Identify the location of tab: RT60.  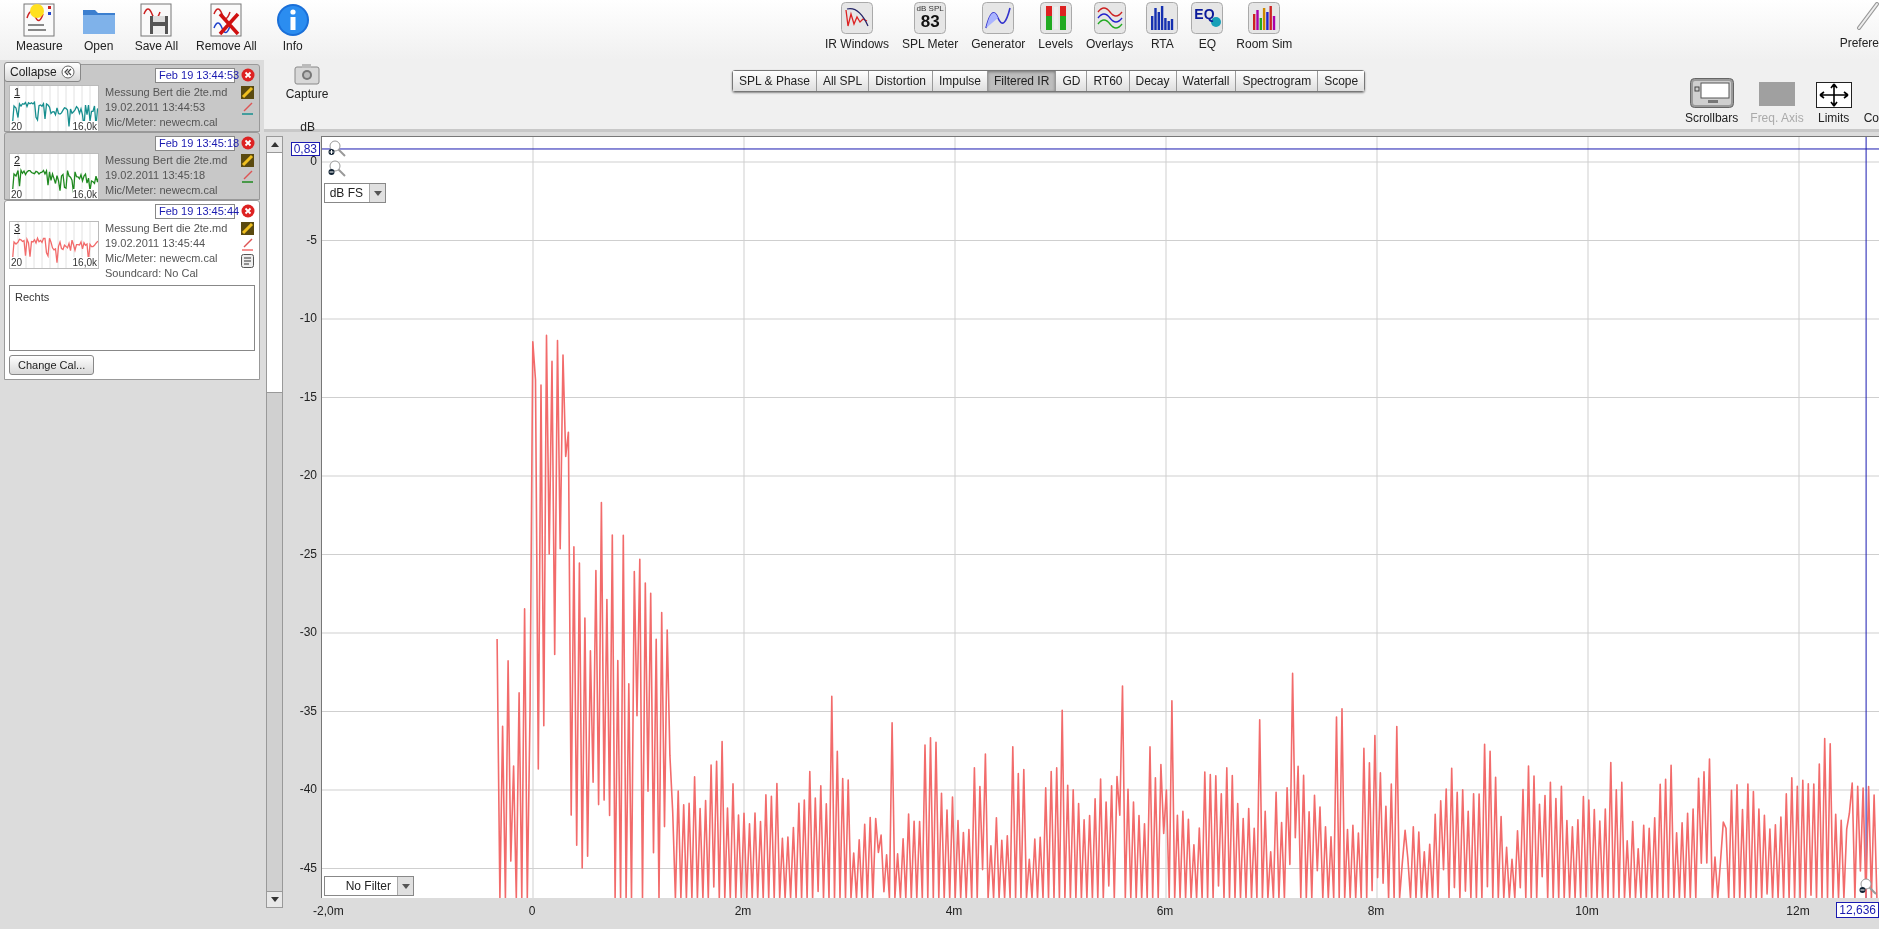
(1107, 81).